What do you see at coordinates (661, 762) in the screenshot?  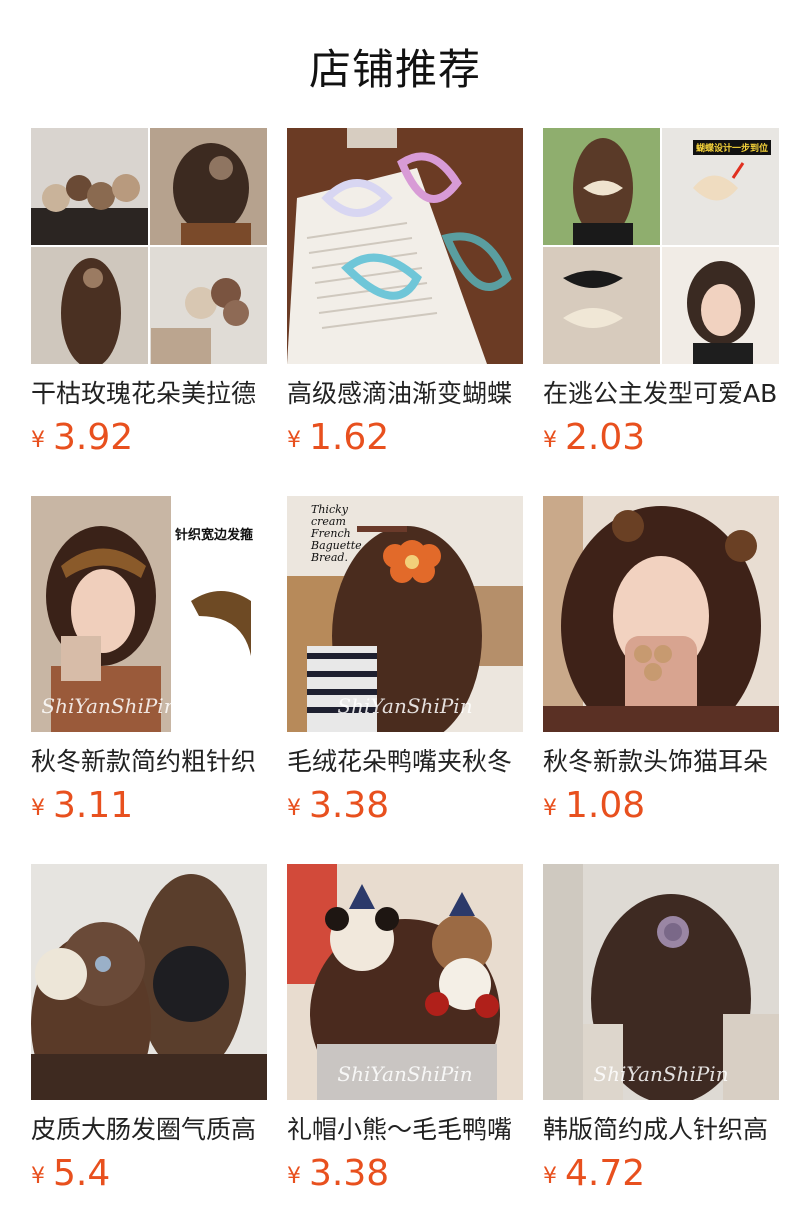 I see `product-name: 秋冬新款头饰猫耳朵` at bounding box center [661, 762].